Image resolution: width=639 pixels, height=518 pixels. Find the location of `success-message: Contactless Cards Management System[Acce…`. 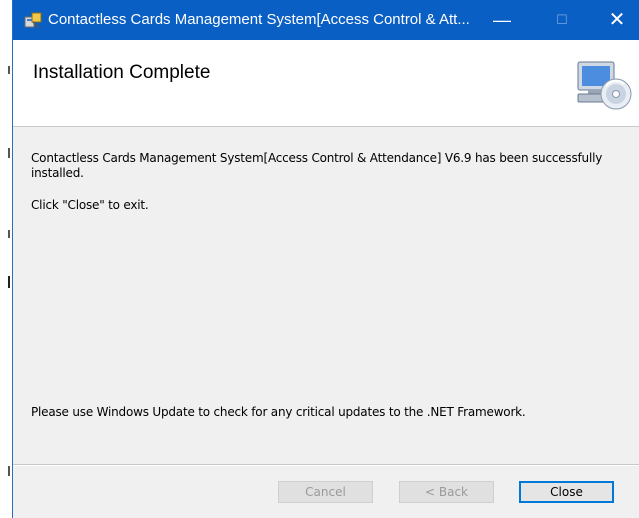

success-message: Contactless Cards Management System[Acce… is located at coordinates (317, 165).